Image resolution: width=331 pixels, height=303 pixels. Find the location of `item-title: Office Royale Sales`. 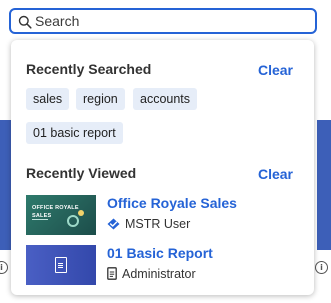

item-title: Office Royale Sales is located at coordinates (172, 203).